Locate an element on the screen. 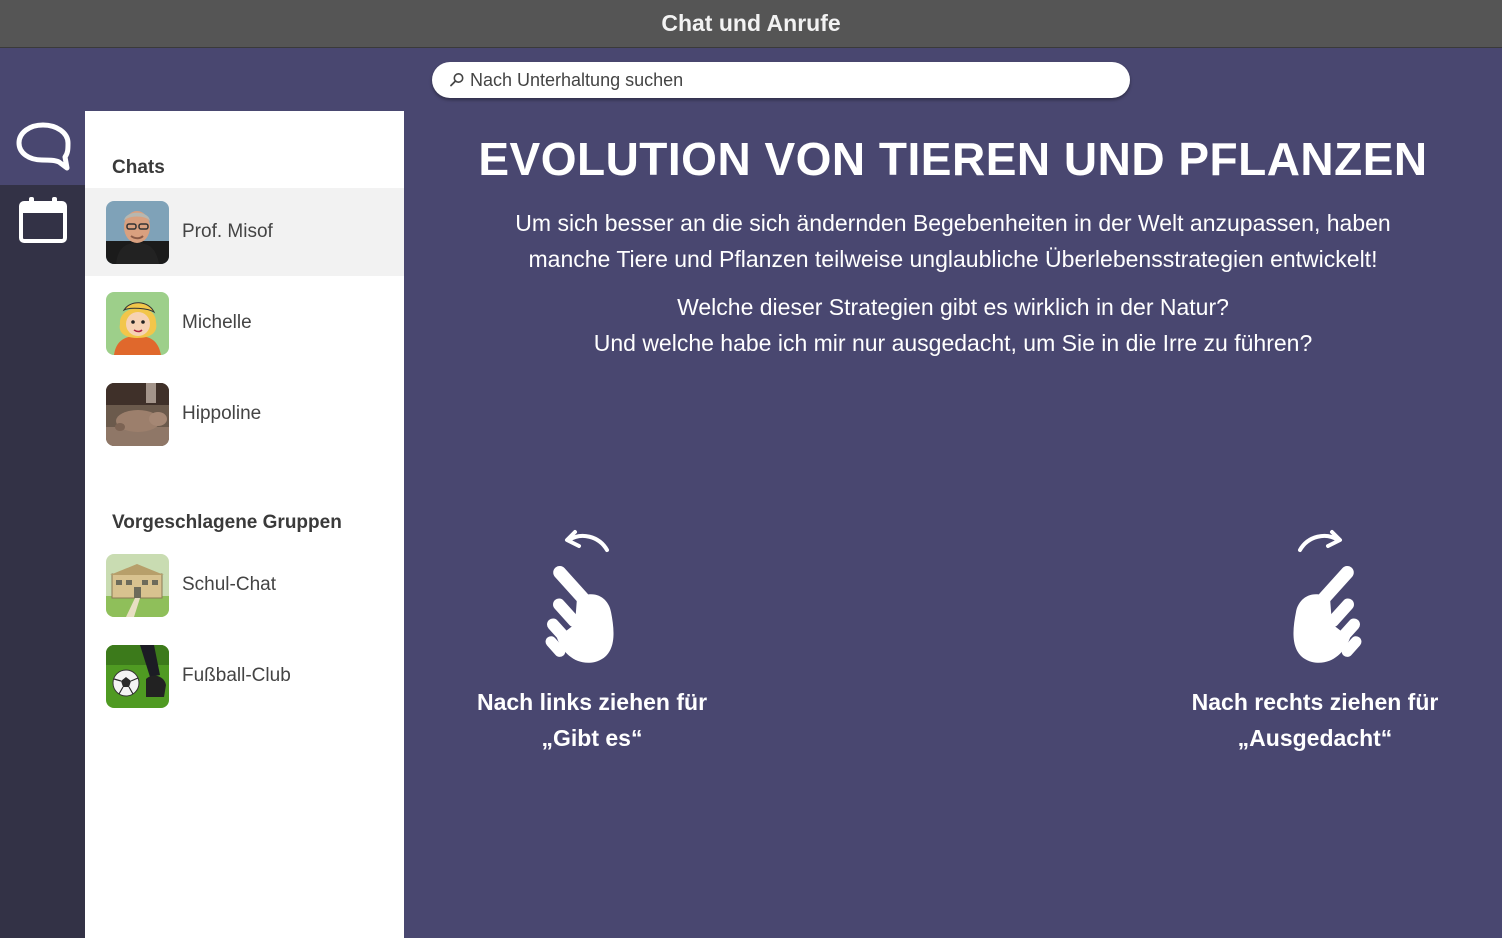 The image size is (1502, 938). chat-bubble-icon is located at coordinates (43, 148).